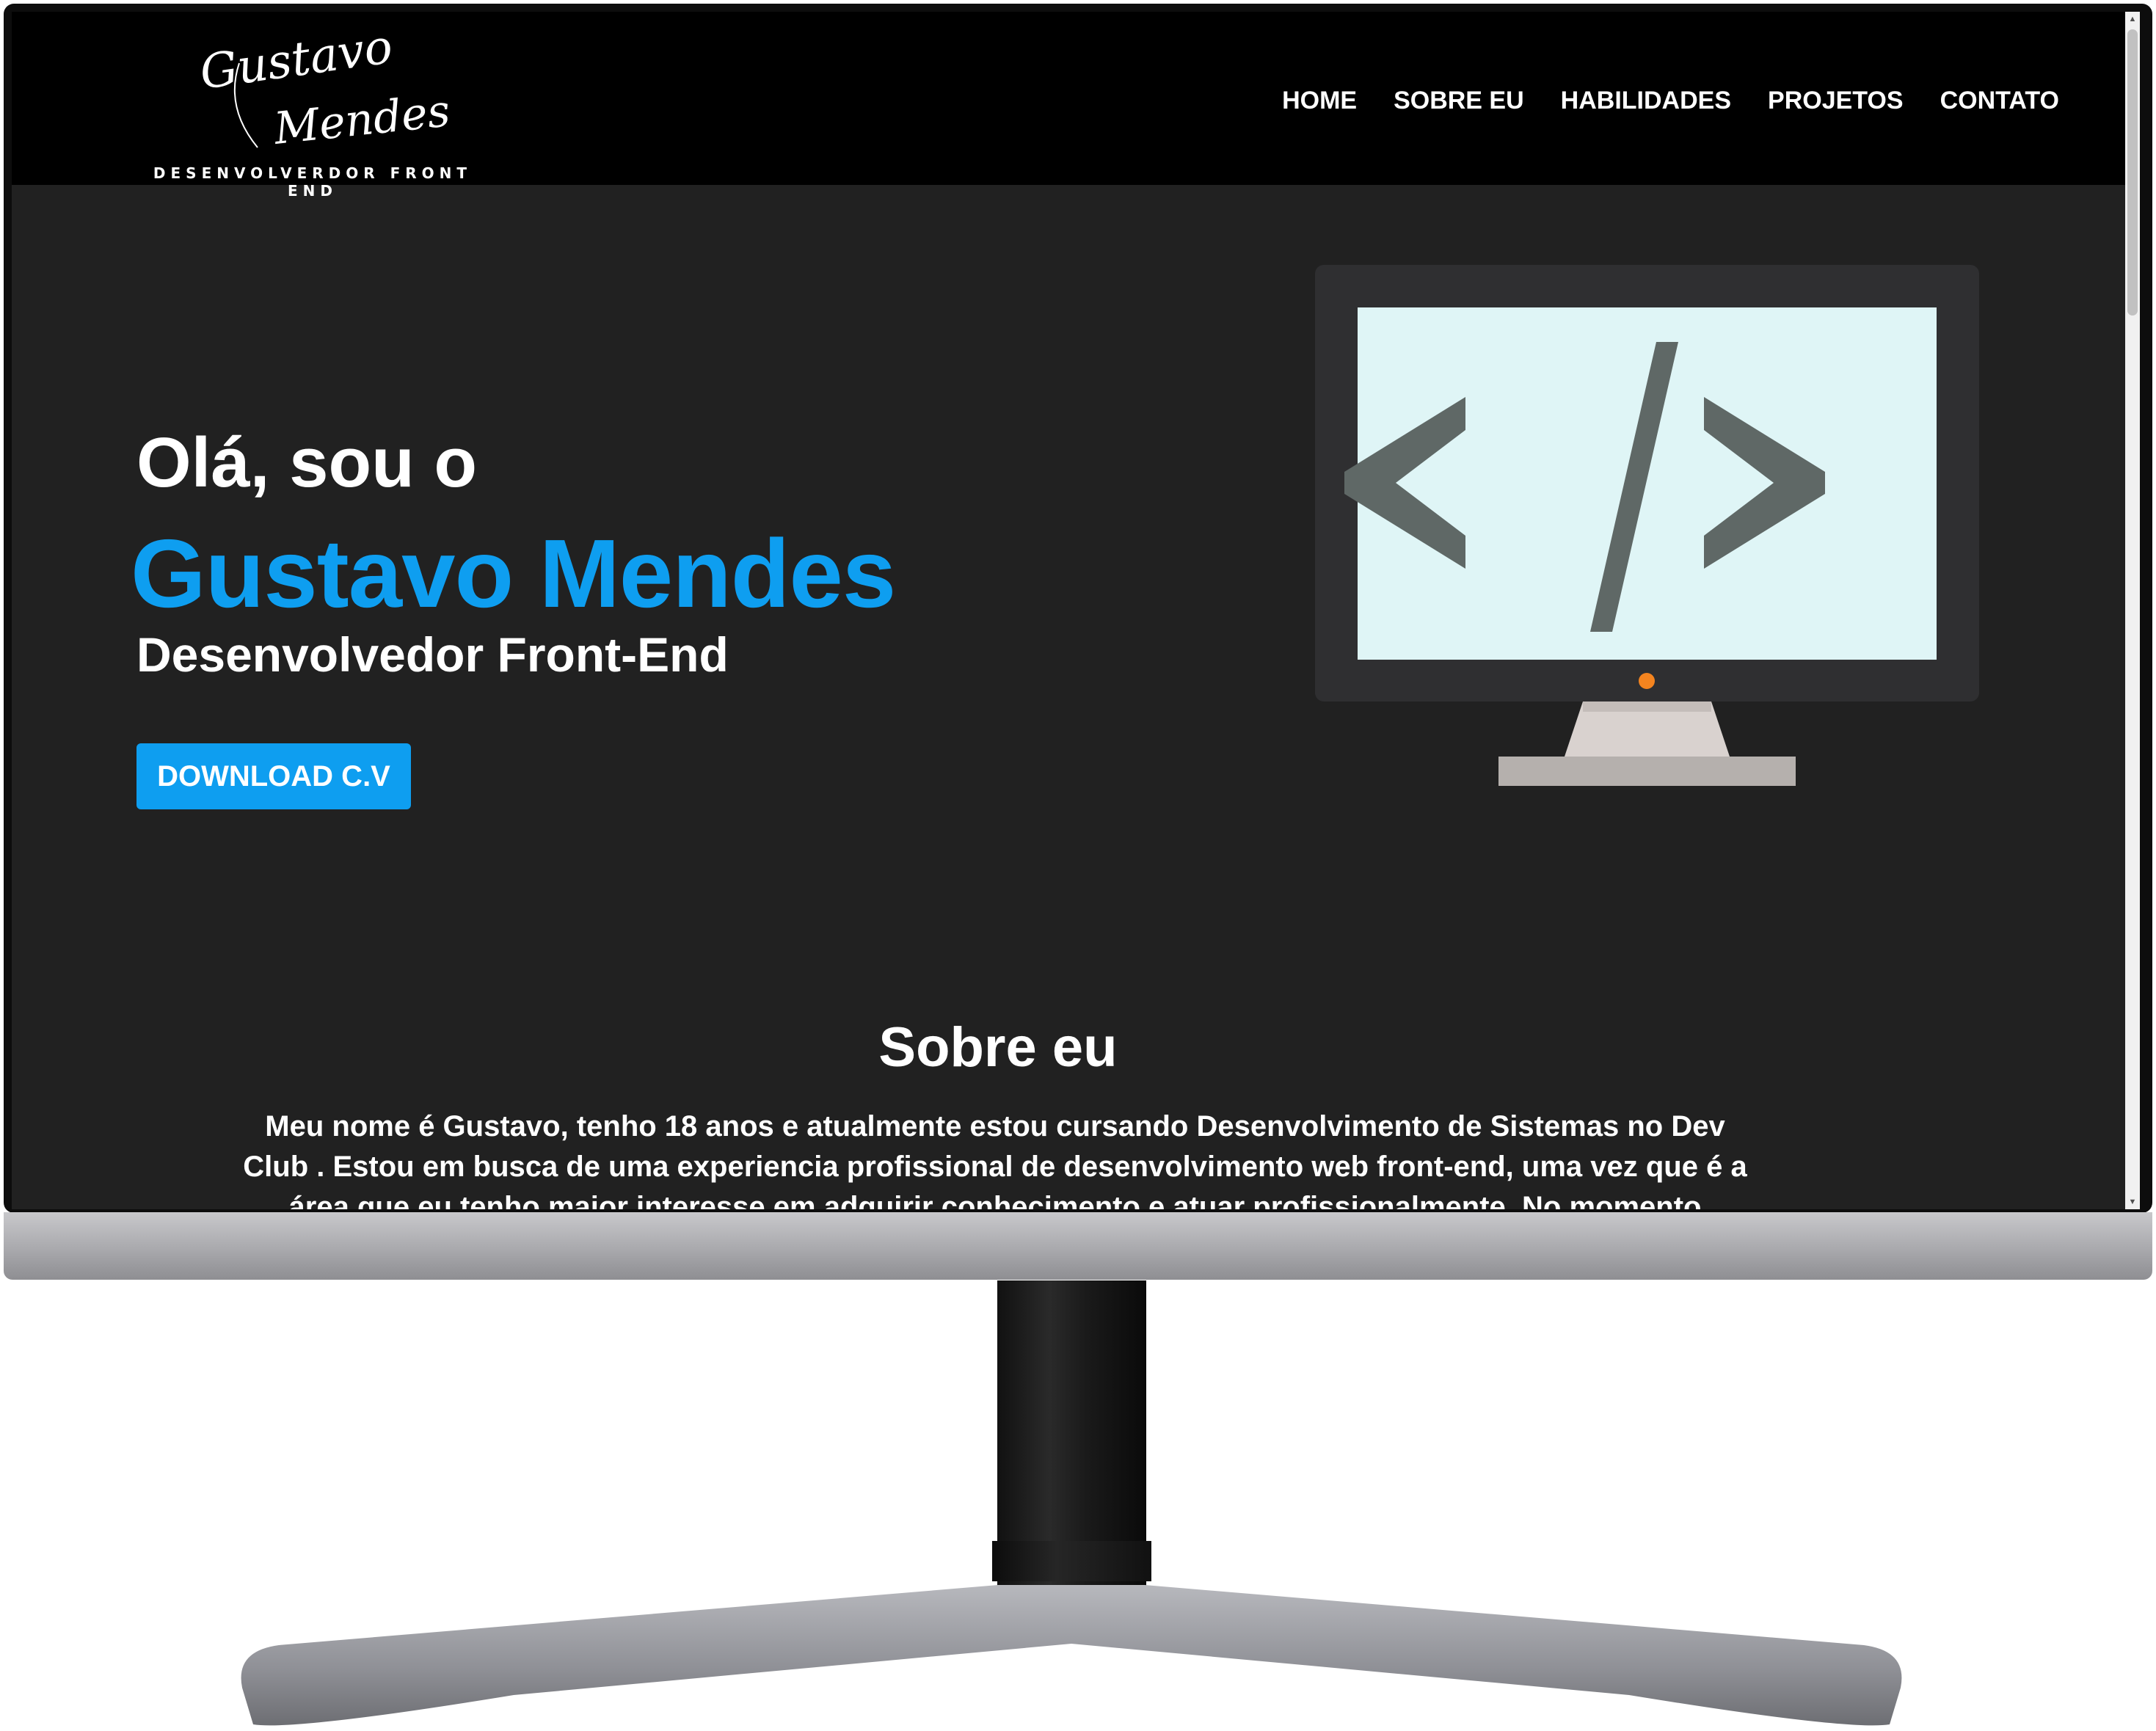 Image resolution: width=2156 pixels, height=1731 pixels. Describe the element at coordinates (1646, 101) in the screenshot. I see `nav-habilidades: HABILIDADES` at that location.